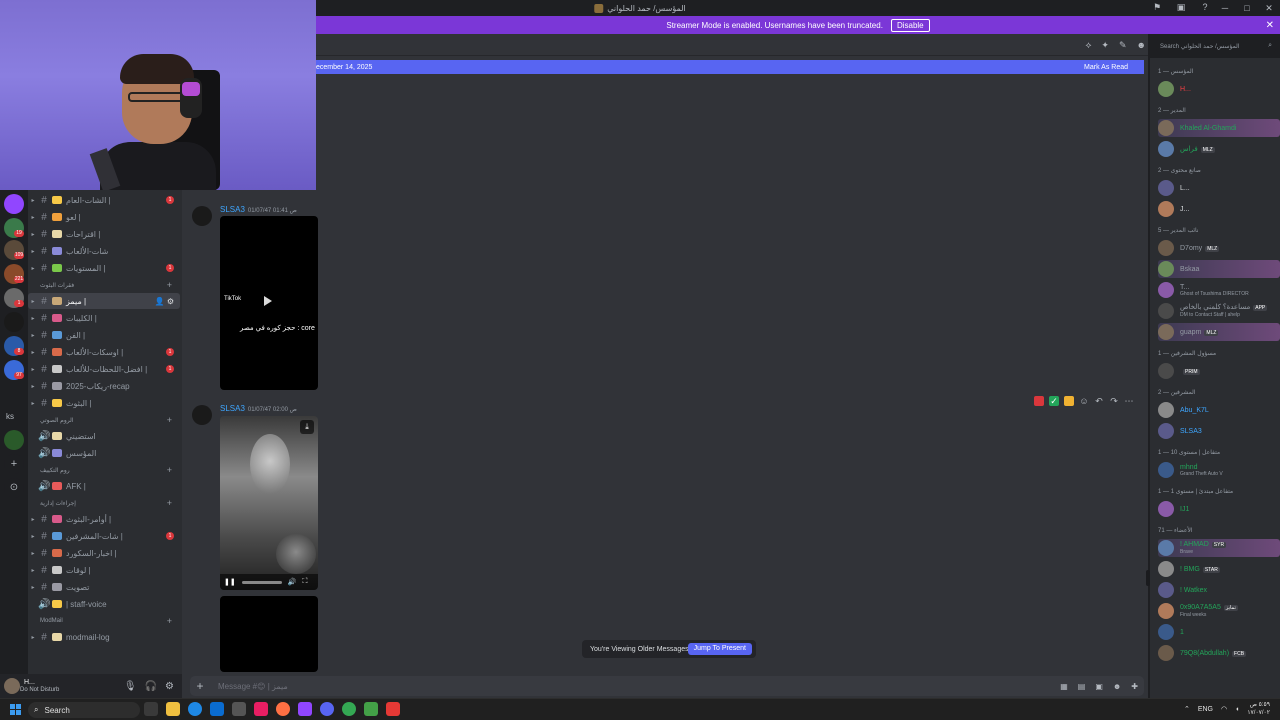  I want to click on member-item: Bskaa, so click(1219, 269).